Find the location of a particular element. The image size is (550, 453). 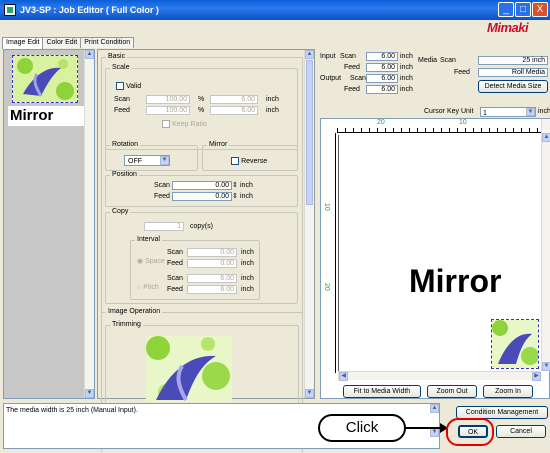

pitch-scan-label: Scan is located at coordinates (175, 278).